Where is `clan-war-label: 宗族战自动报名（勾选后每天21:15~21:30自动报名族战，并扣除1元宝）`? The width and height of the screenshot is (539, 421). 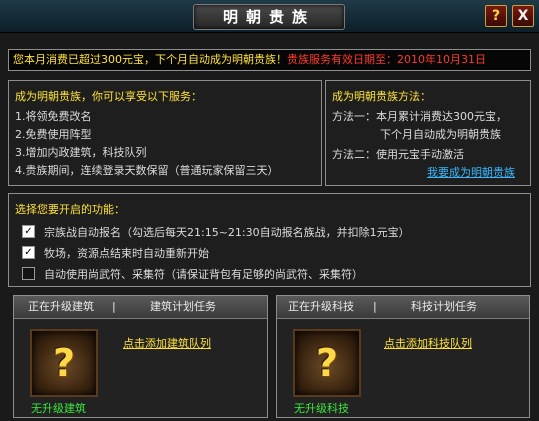
clan-war-label: 宗族战自动报名（勾选后每天21:15~21:30自动报名族战，并扣除1元宝） is located at coordinates (227, 232).